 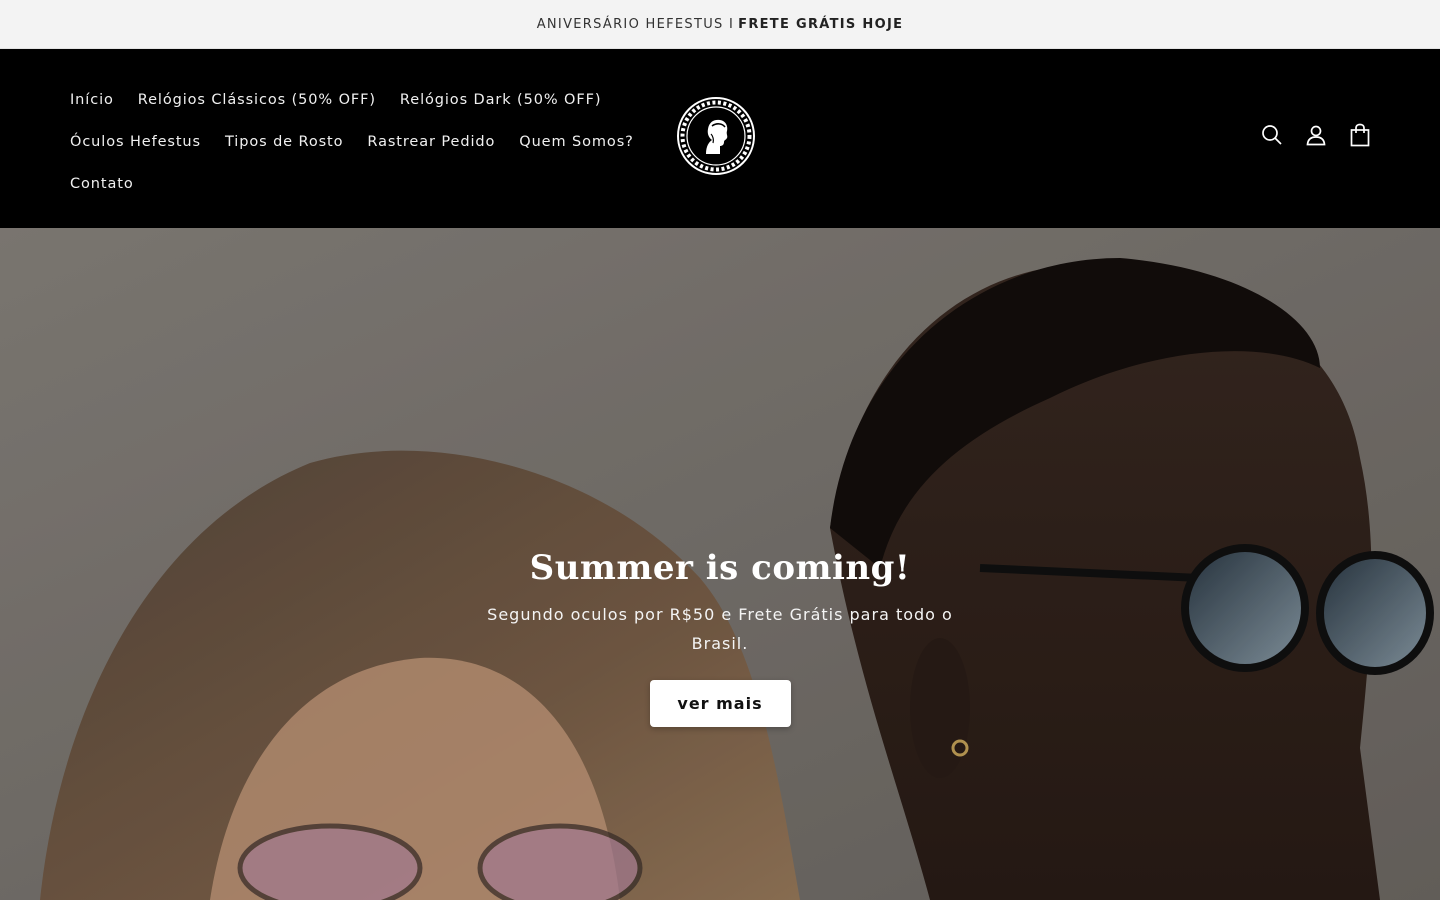 What do you see at coordinates (92, 100) in the screenshot?
I see `menu-item-inicio: Início` at bounding box center [92, 100].